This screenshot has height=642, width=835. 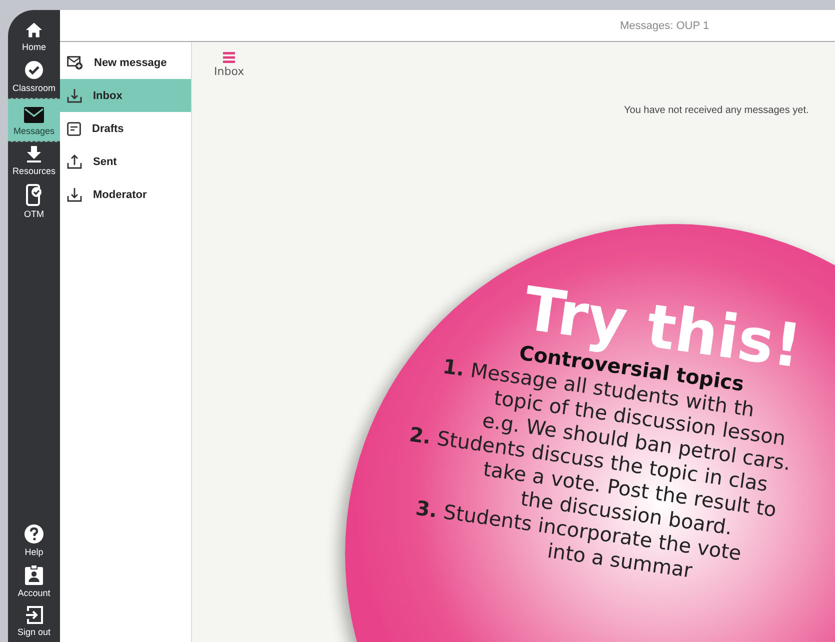 What do you see at coordinates (34, 70) in the screenshot?
I see `checkmark-icon` at bounding box center [34, 70].